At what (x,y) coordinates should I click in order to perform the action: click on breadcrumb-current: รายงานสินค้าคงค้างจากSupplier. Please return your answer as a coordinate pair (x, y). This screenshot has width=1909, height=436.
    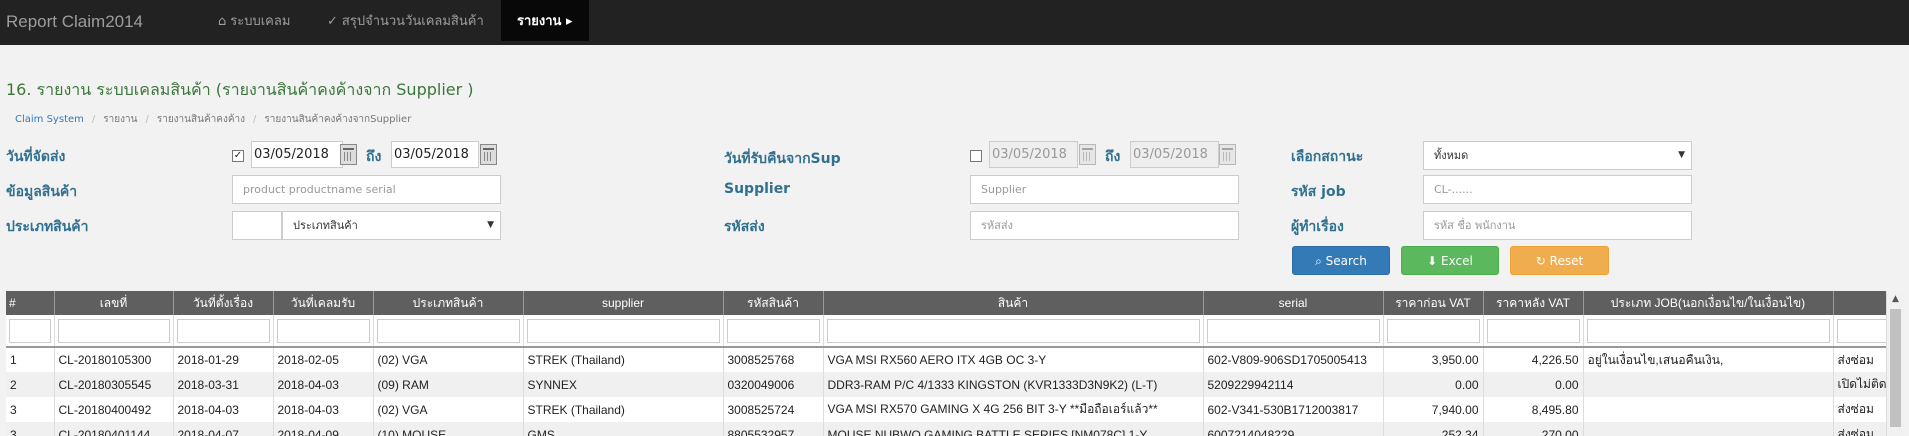
    Looking at the image, I should click on (338, 119).